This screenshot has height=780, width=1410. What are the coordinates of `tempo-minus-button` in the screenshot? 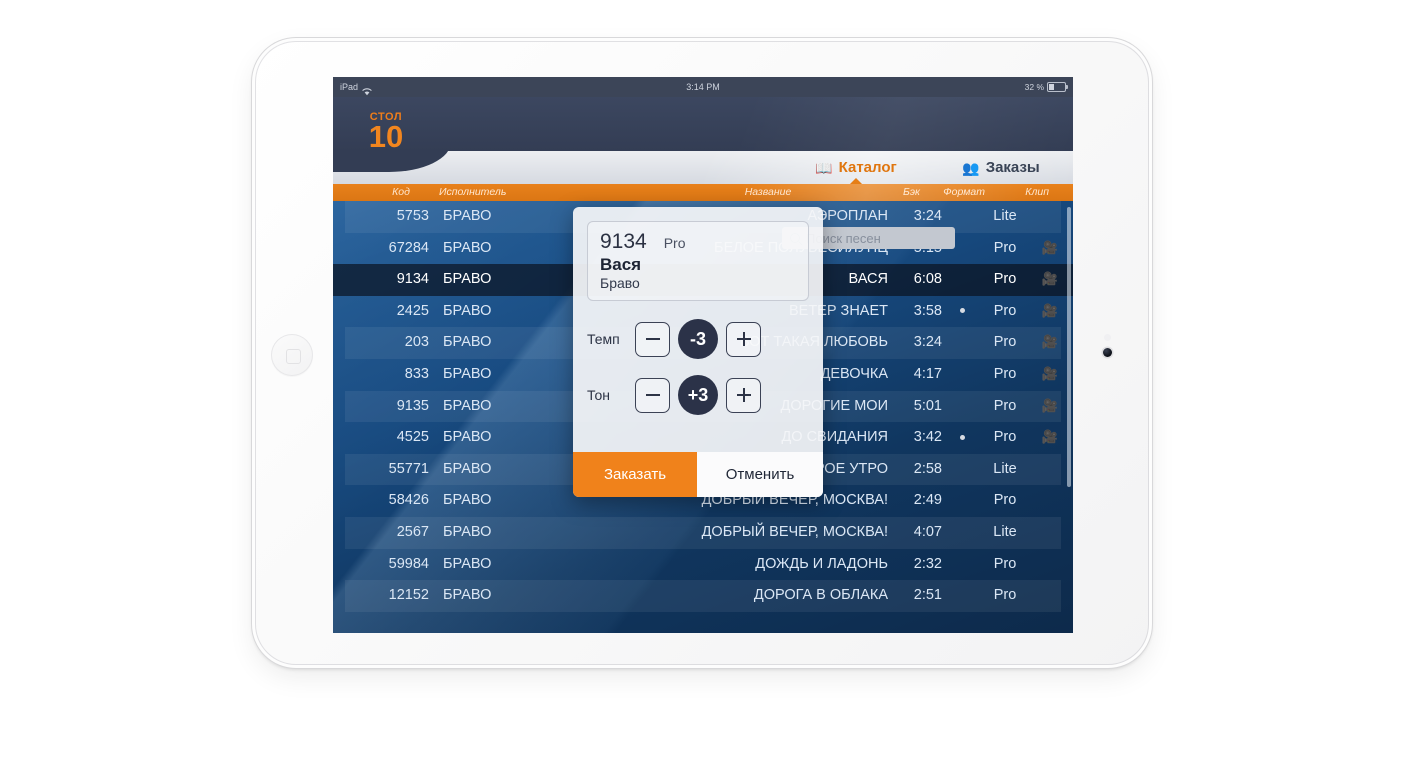 It's located at (652, 339).